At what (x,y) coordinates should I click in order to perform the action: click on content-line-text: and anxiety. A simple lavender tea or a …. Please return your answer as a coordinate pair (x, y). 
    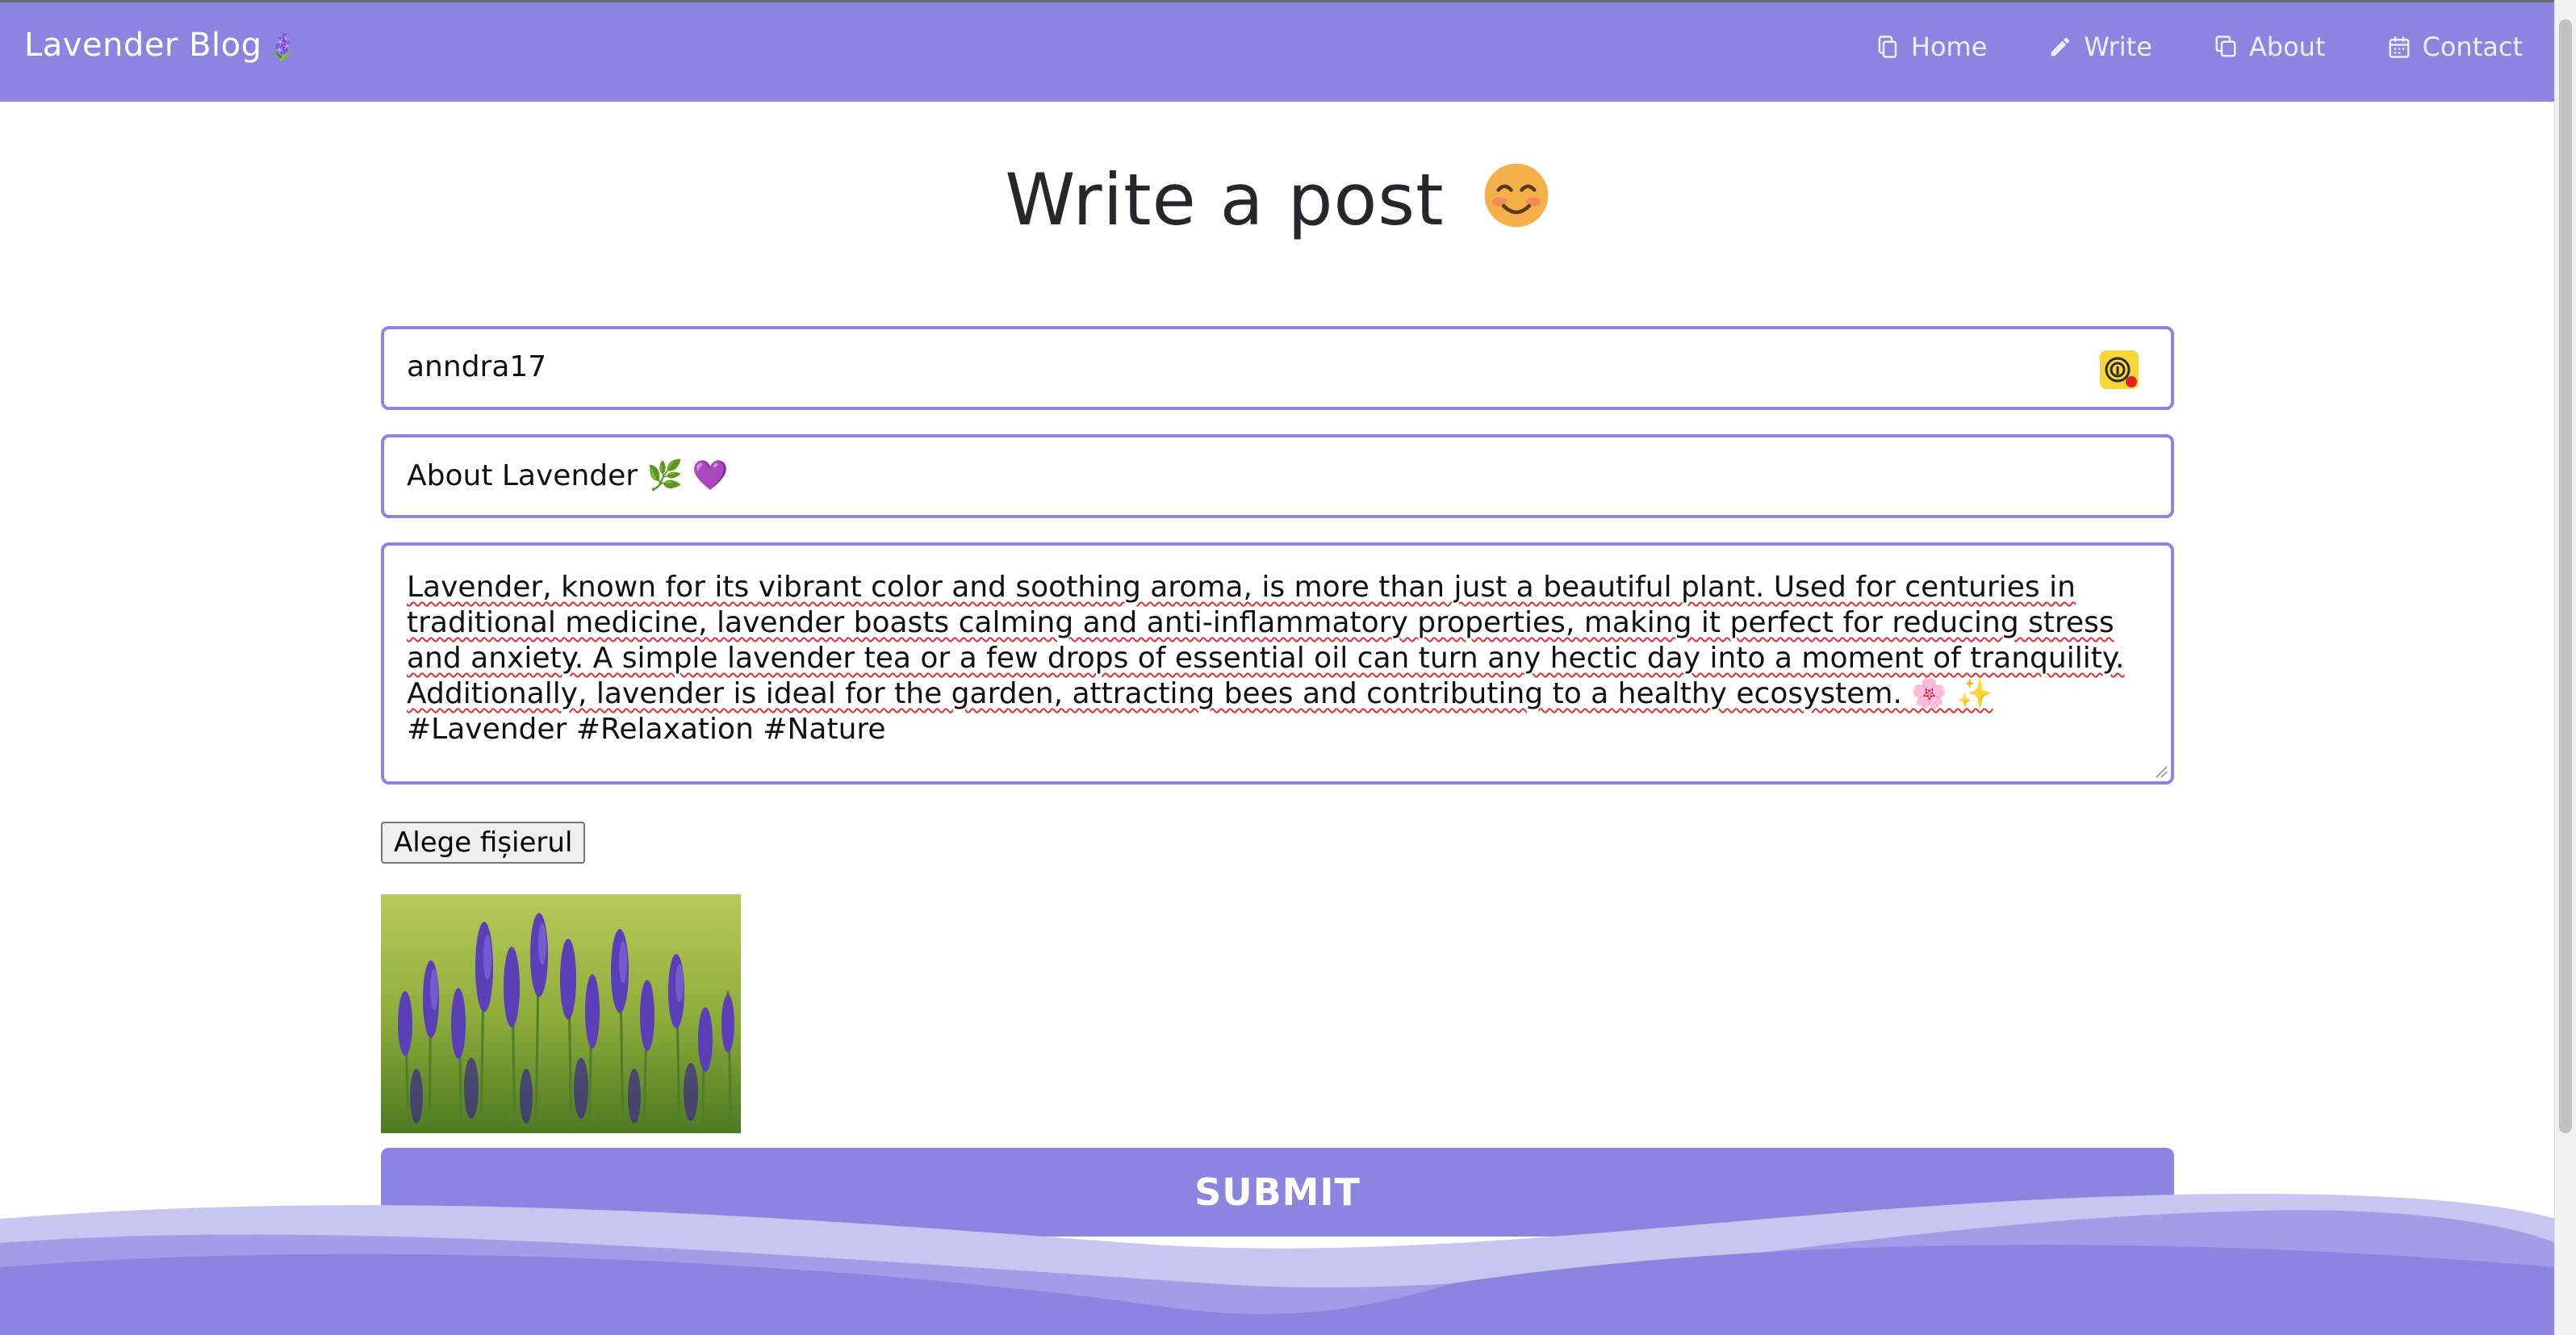
    Looking at the image, I should click on (1266, 658).